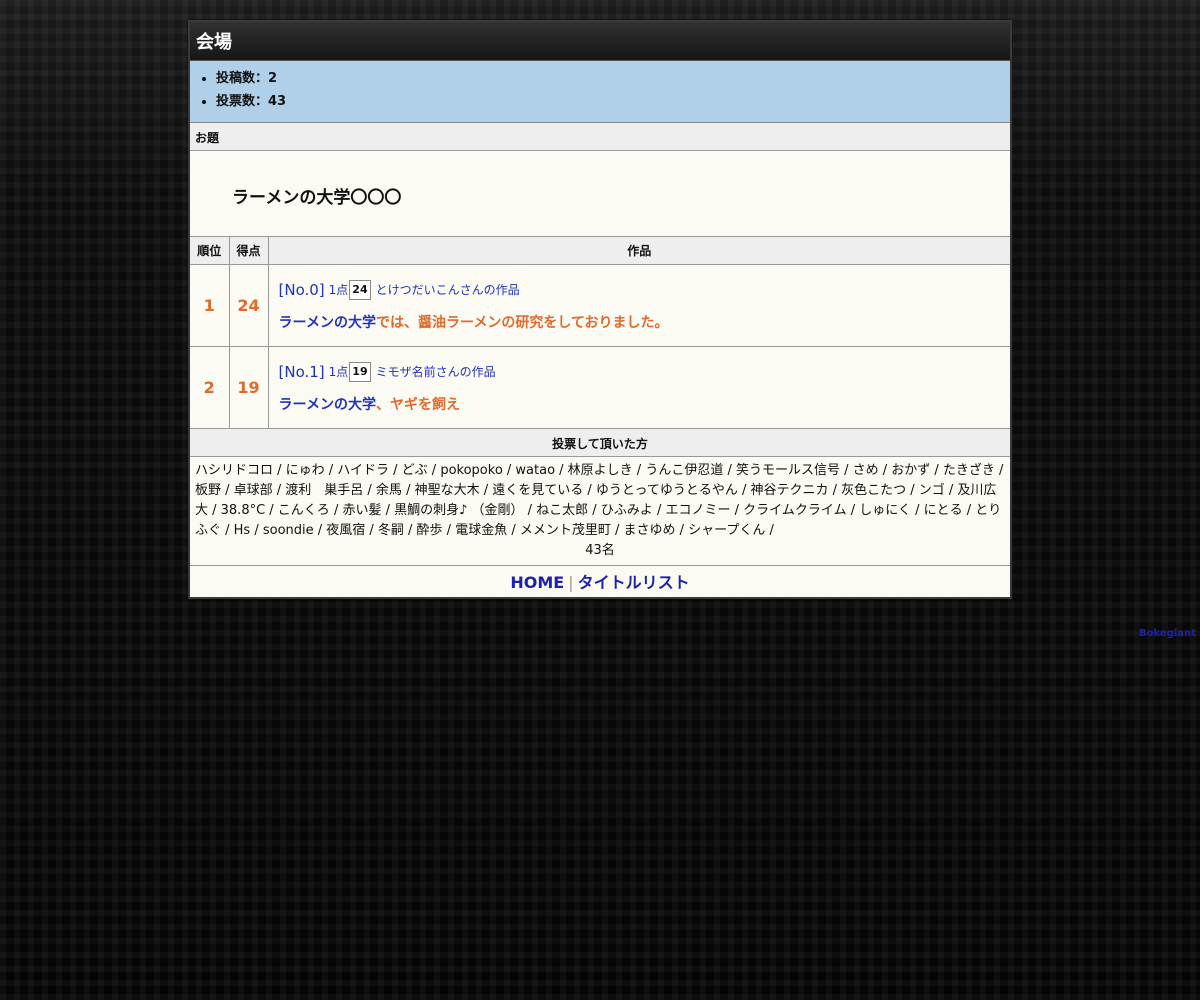 The width and height of the screenshot is (1200, 1000). I want to click on point-badge: 19, so click(360, 371).